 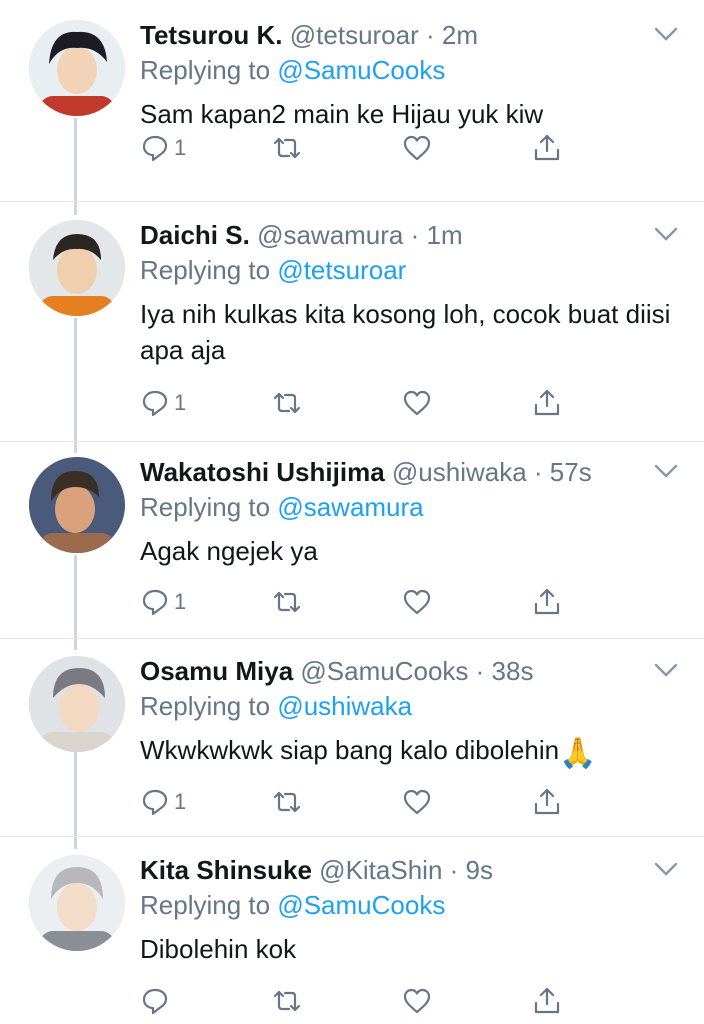 I want to click on tweet-text: Wkwkwkwk siap bang kalo dibolehin🙏, so click(x=412, y=752).